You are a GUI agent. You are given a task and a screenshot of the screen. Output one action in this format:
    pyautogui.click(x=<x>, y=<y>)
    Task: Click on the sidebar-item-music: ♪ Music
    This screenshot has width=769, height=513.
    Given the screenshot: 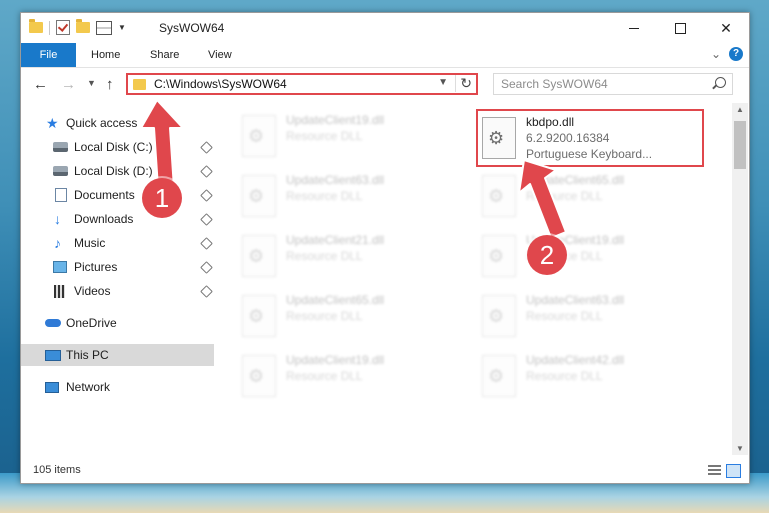 What is the action you would take?
    pyautogui.click(x=117, y=243)
    